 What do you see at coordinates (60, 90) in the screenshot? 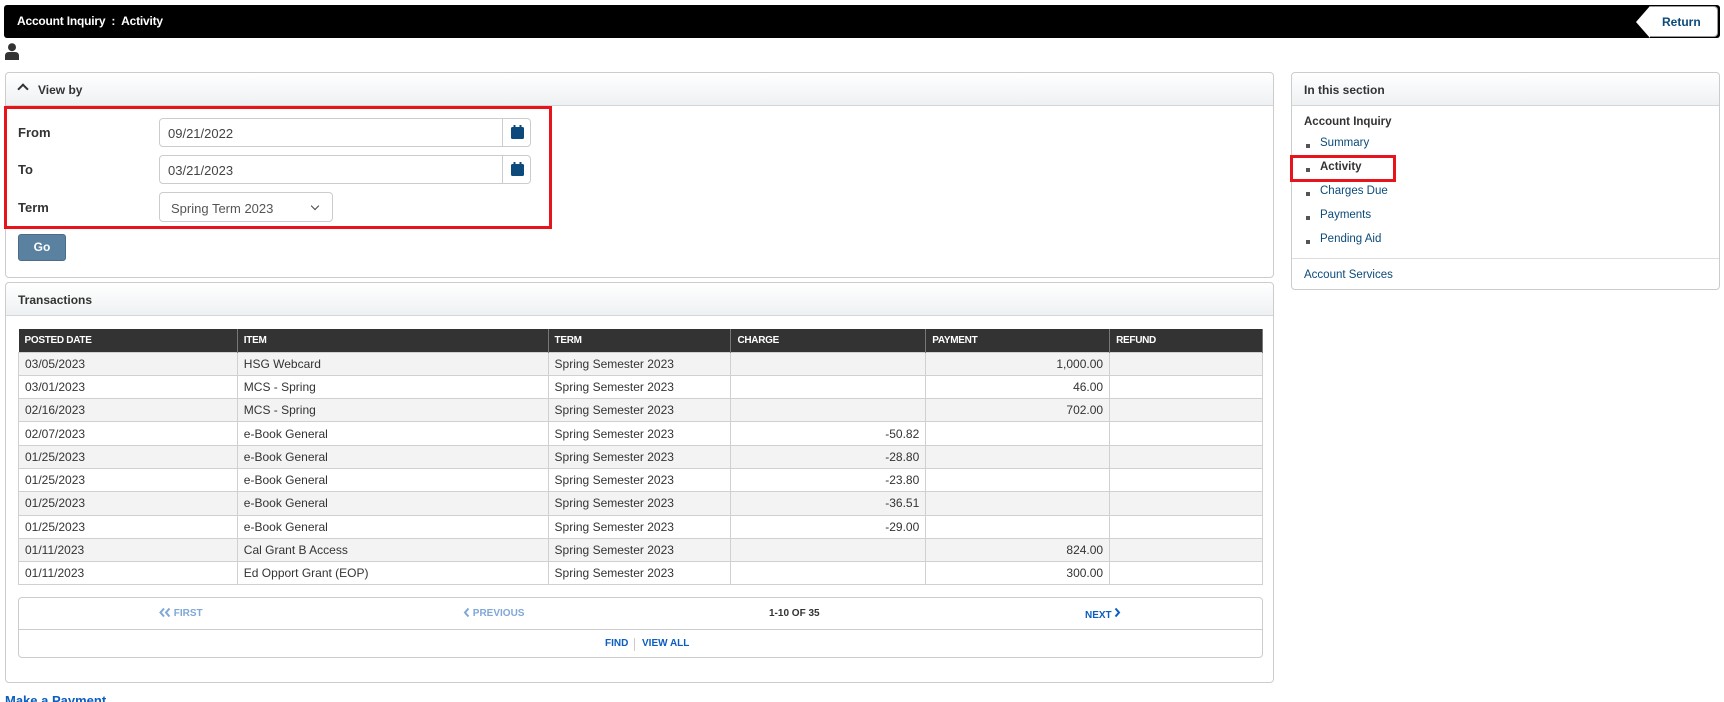
I see `view-by-title: View by` at bounding box center [60, 90].